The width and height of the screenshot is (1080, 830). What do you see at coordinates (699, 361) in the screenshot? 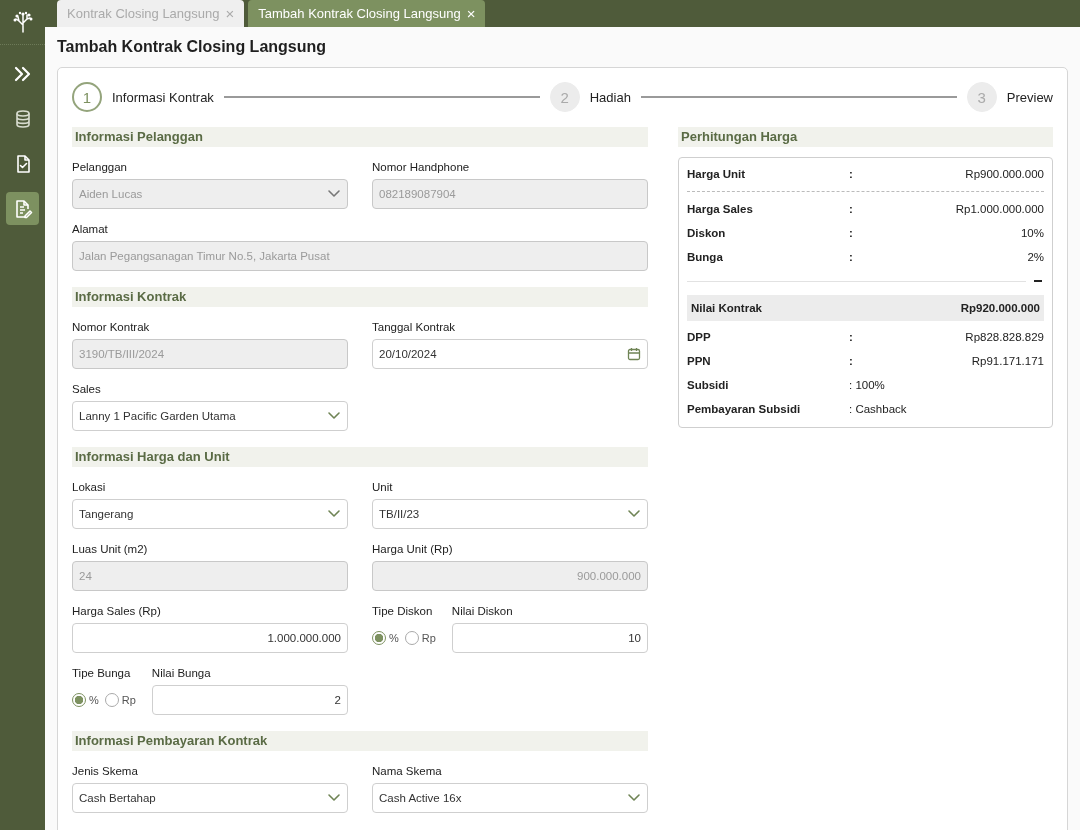
I see `summary-label: PPN` at bounding box center [699, 361].